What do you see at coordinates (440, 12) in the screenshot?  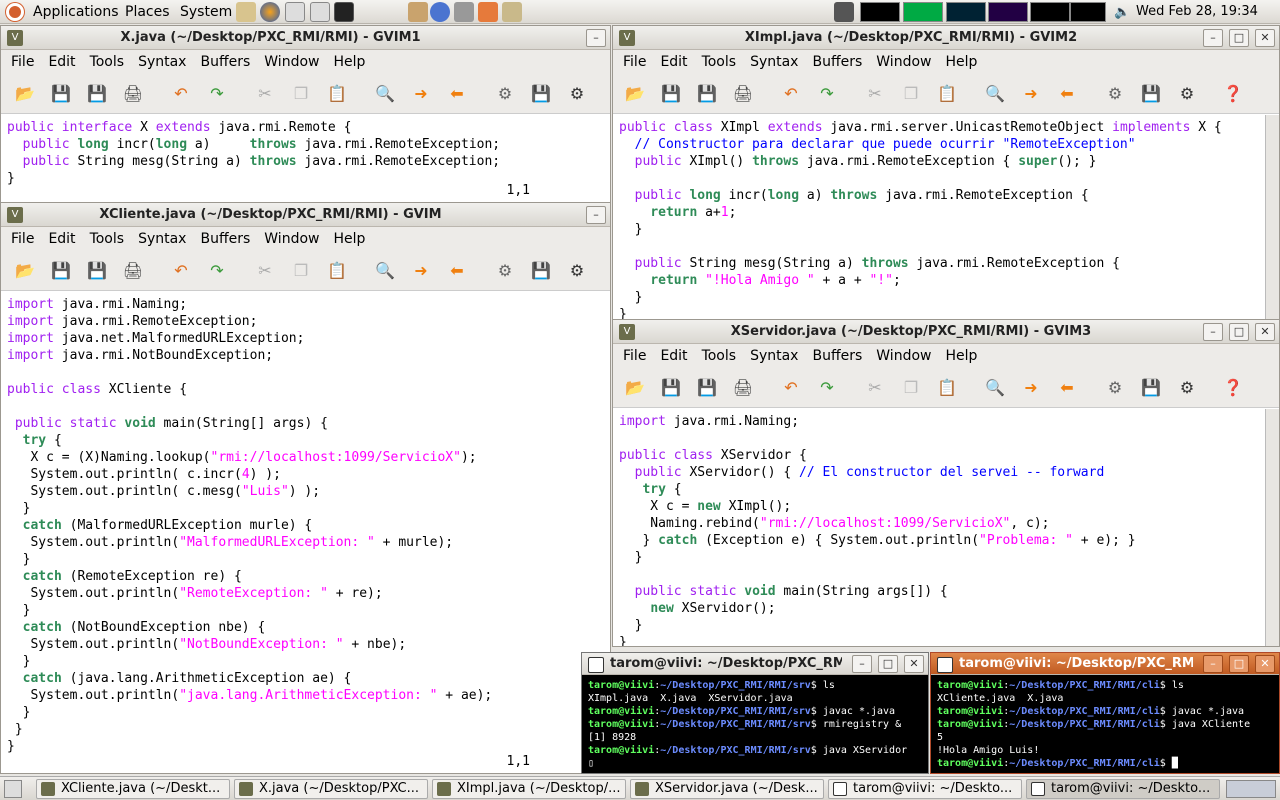 I see `help-launcher-icon` at bounding box center [440, 12].